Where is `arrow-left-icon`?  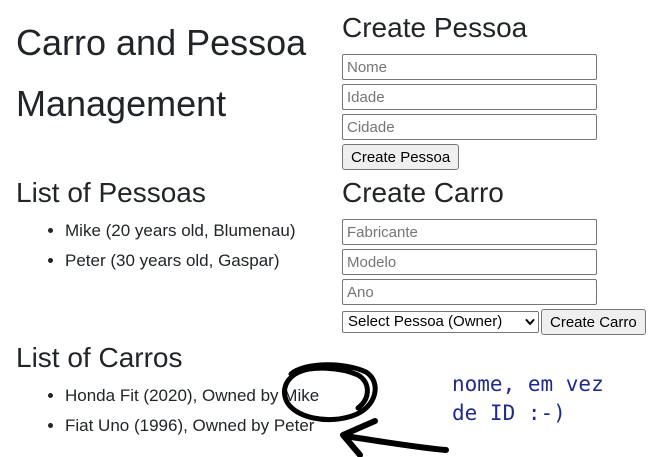 arrow-left-icon is located at coordinates (394, 437).